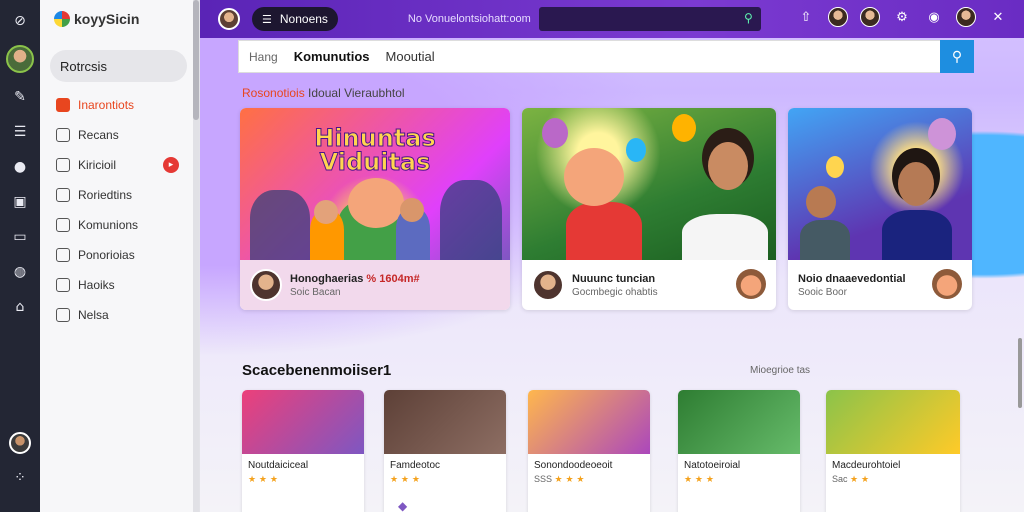 The height and width of the screenshot is (512, 1024). Describe the element at coordinates (108, 225) in the screenshot. I see `sidebar-item-label: Komunions` at that location.